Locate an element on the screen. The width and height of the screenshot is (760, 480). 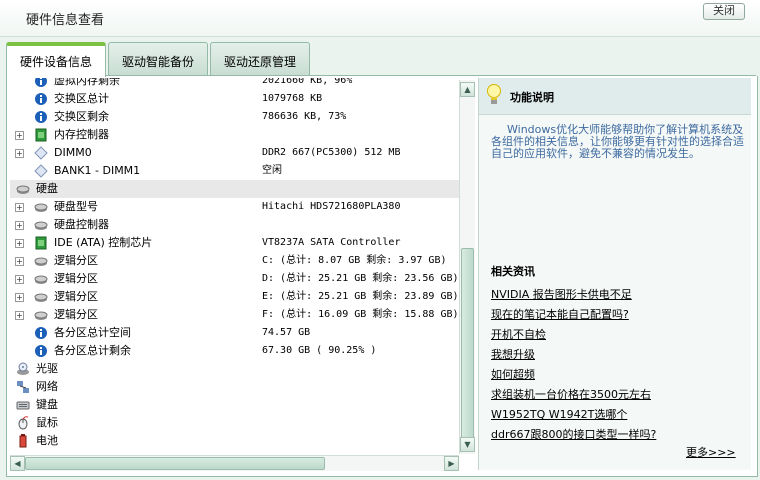
related-link: 求组装机一台价格在3500元左右 is located at coordinates (571, 394).